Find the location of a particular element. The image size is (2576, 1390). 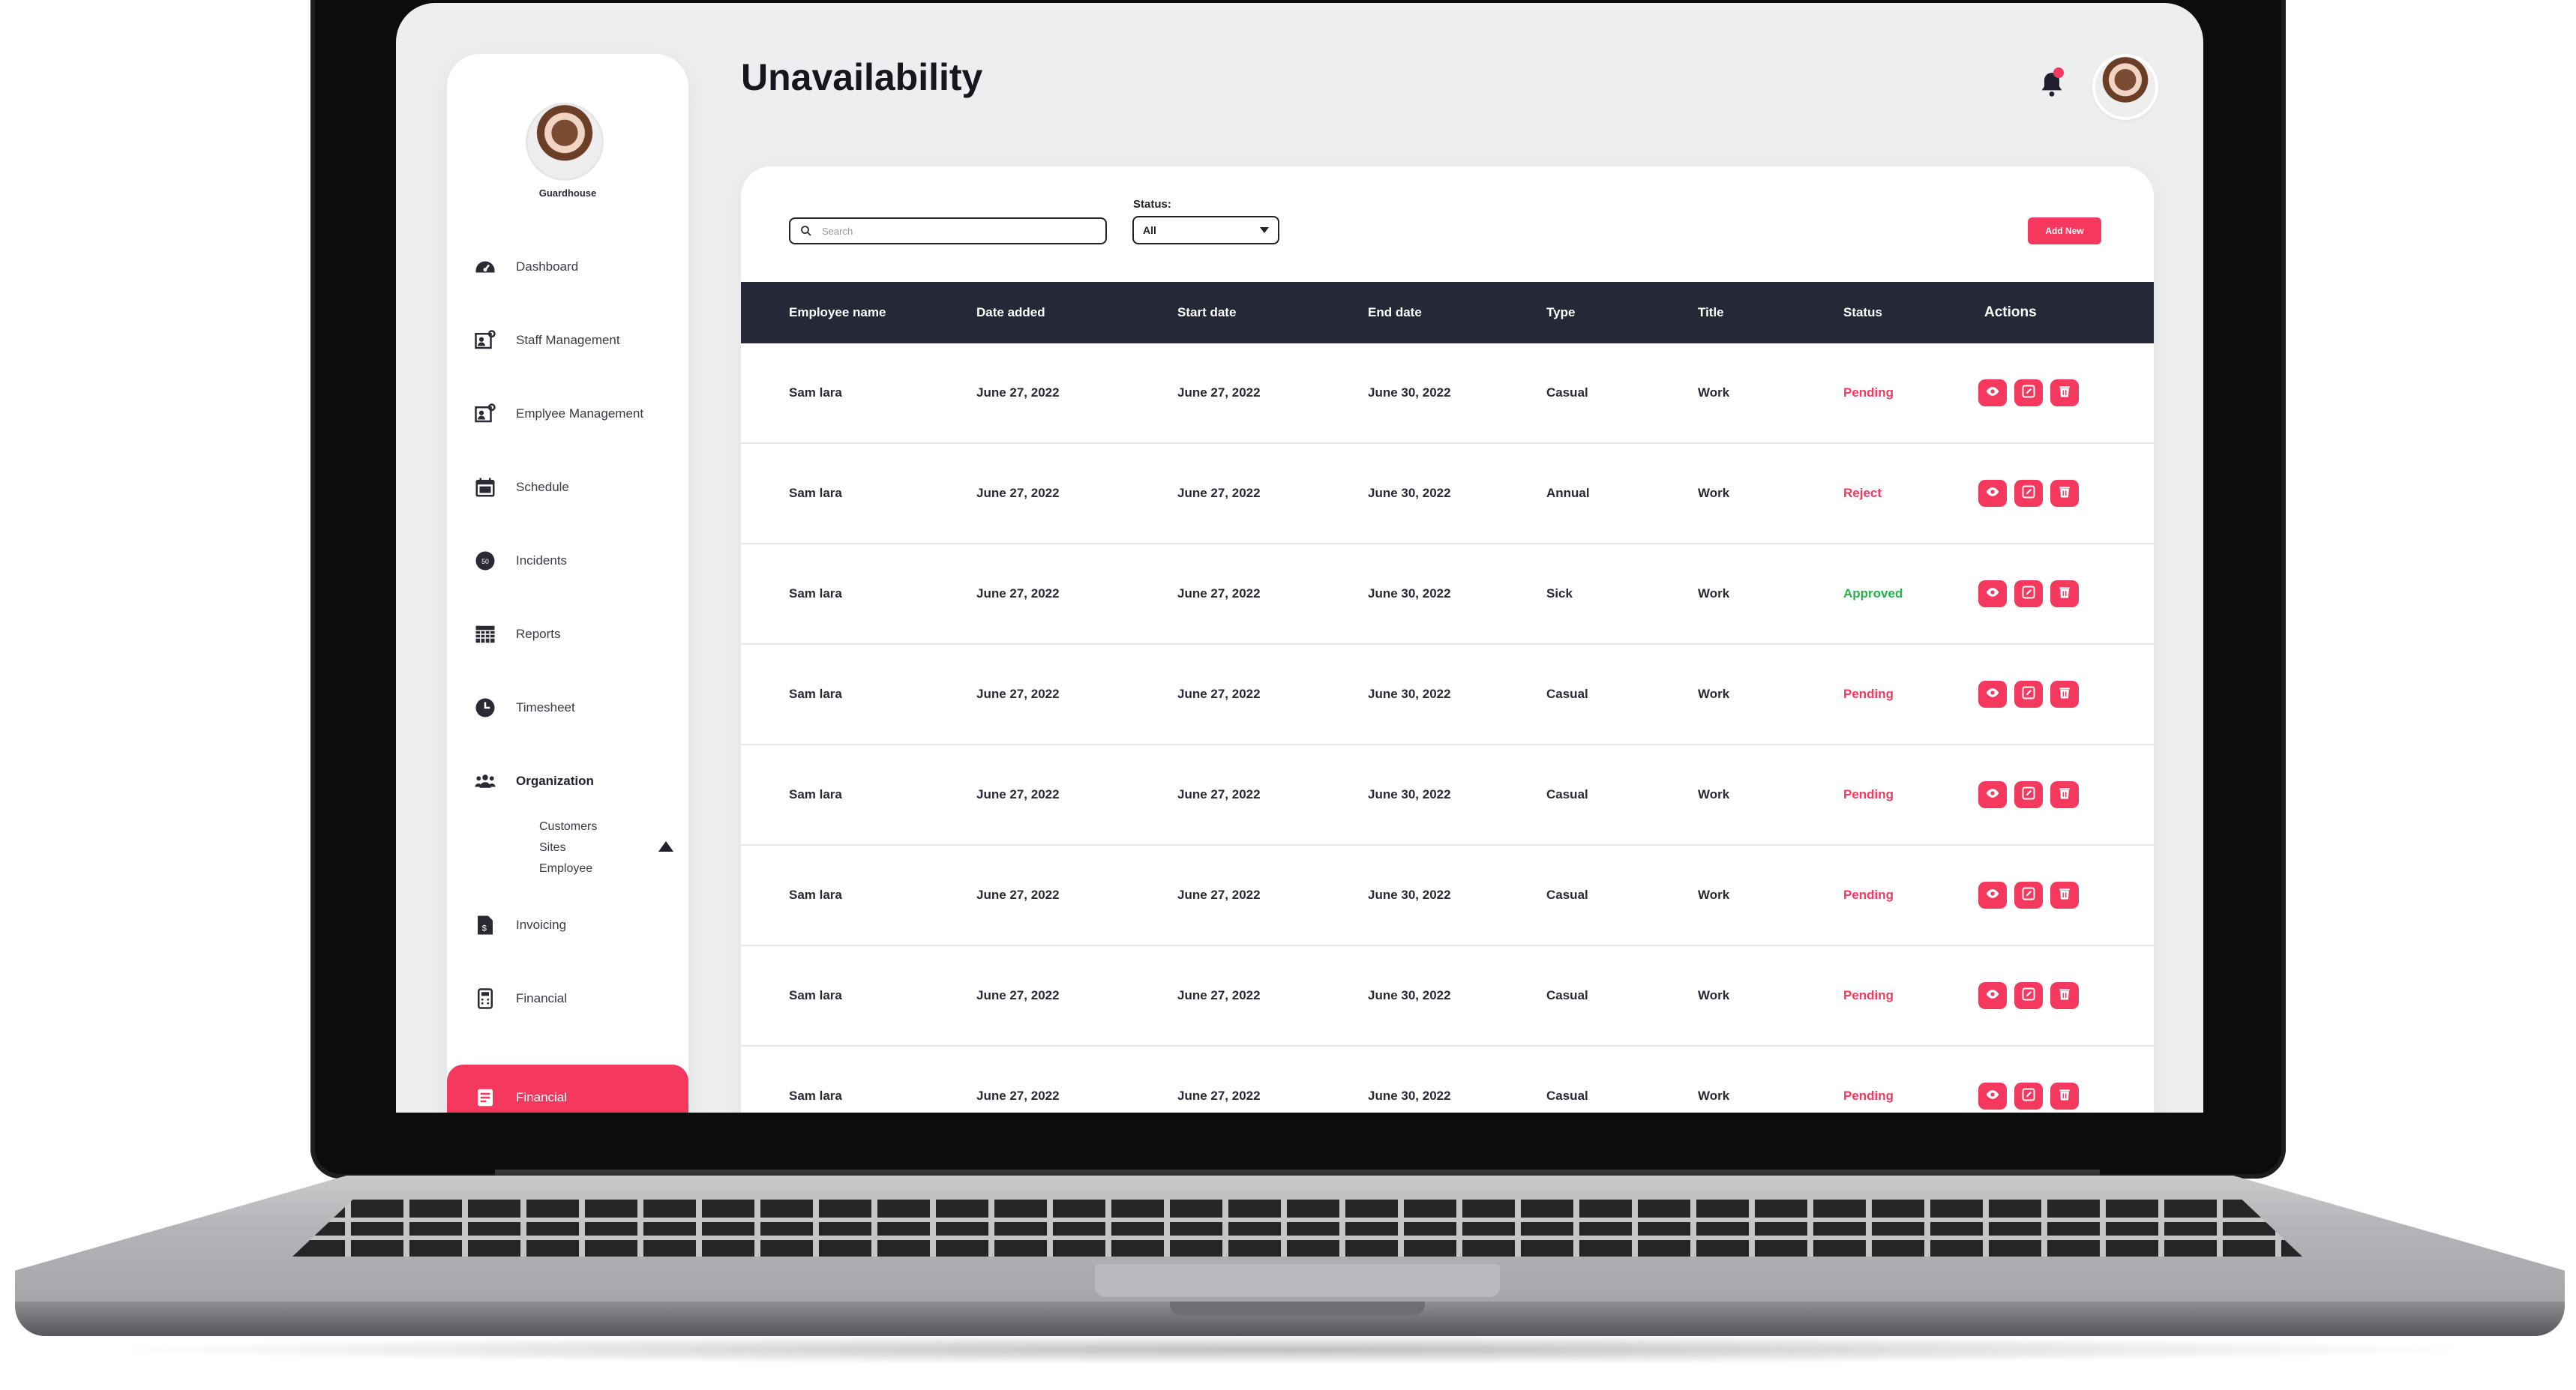

sidebar-item-incidents: 50 Incidents is located at coordinates (581, 561).